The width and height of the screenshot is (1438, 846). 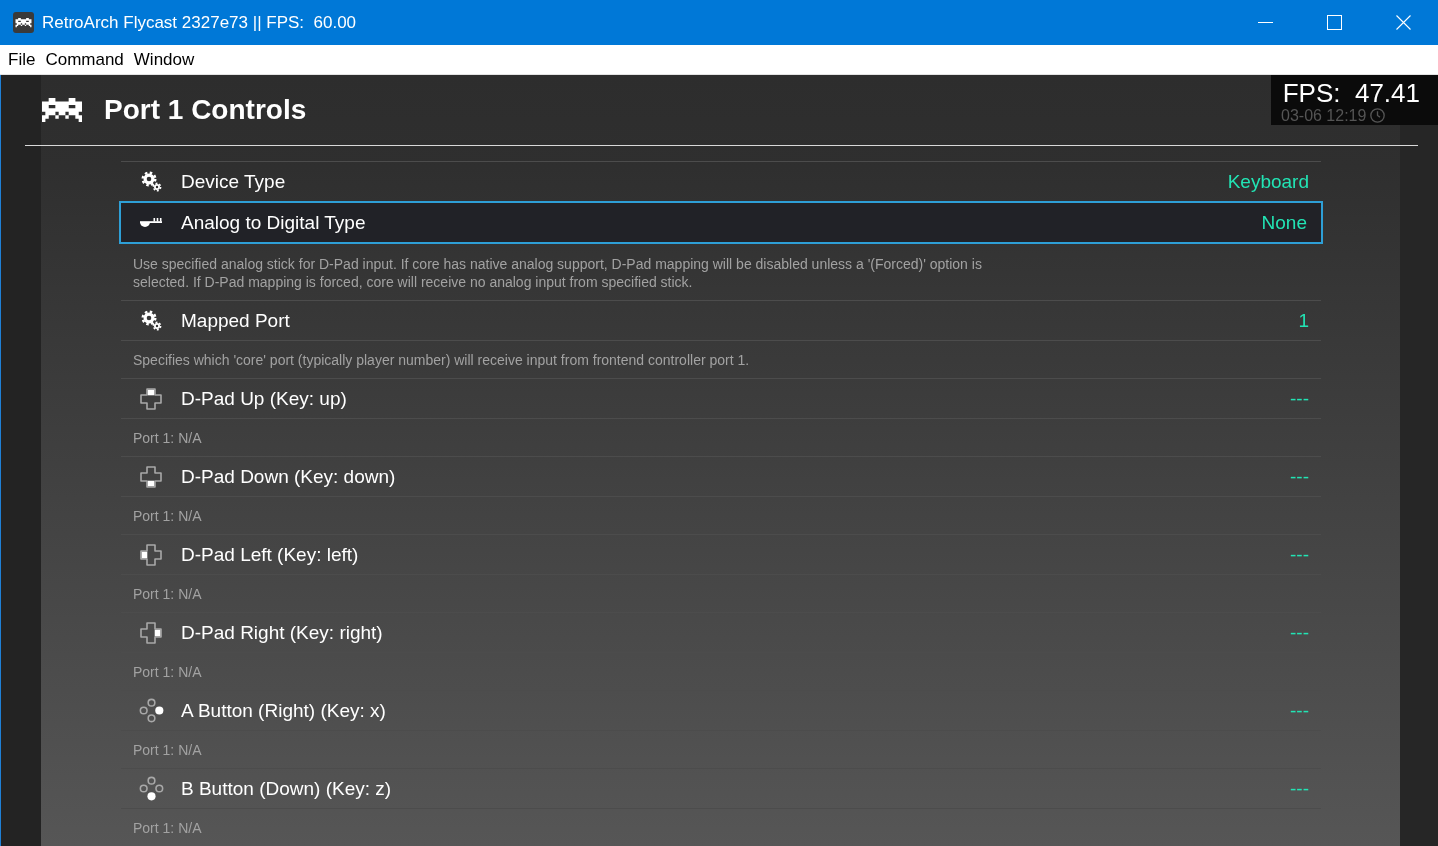 I want to click on setting-label: Analog to Digital Type, so click(x=273, y=222).